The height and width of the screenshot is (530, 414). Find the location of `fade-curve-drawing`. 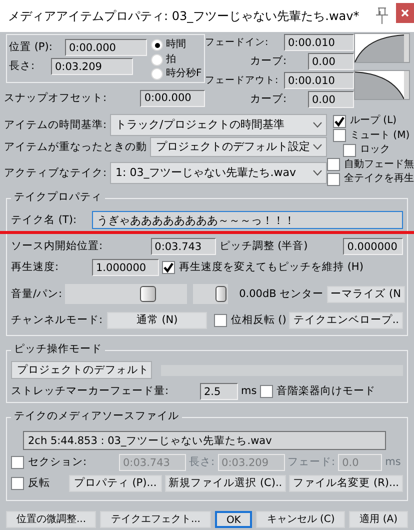

fade-curve-drawing is located at coordinates (382, 85).